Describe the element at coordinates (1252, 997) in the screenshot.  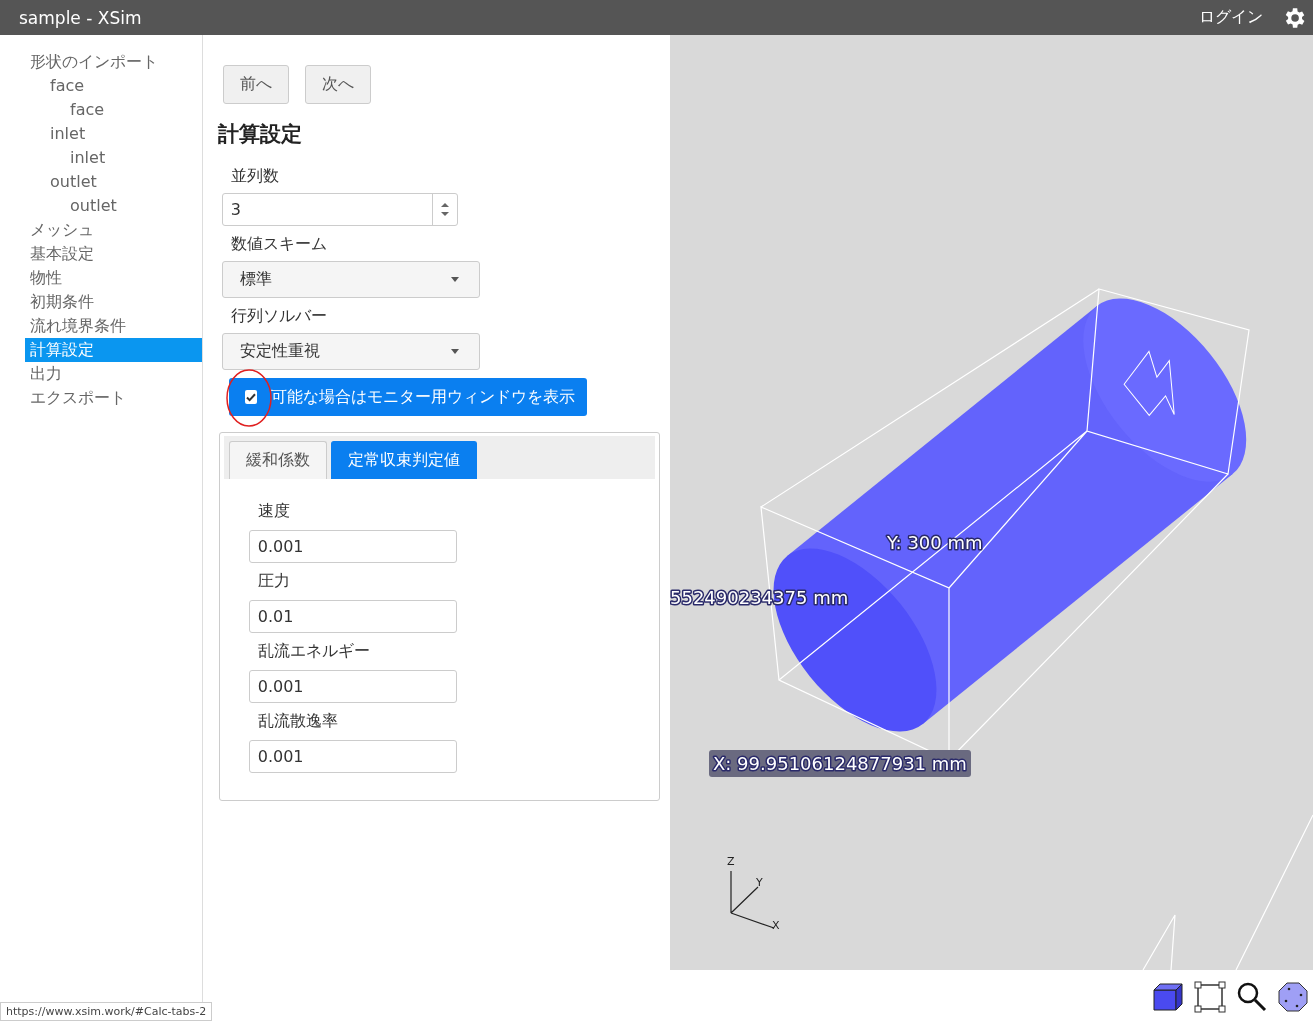
I see `search-icon` at that location.